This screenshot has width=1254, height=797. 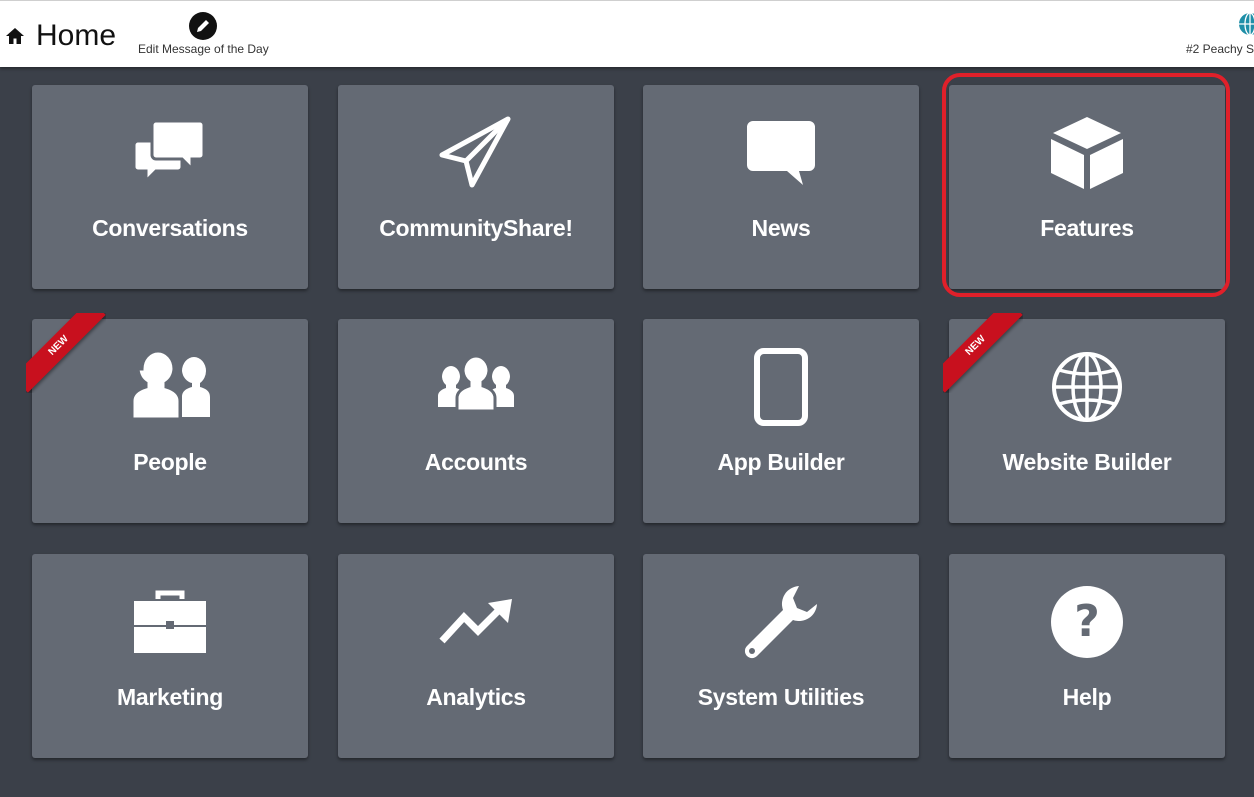 I want to click on cube-icon, so click(x=1087, y=153).